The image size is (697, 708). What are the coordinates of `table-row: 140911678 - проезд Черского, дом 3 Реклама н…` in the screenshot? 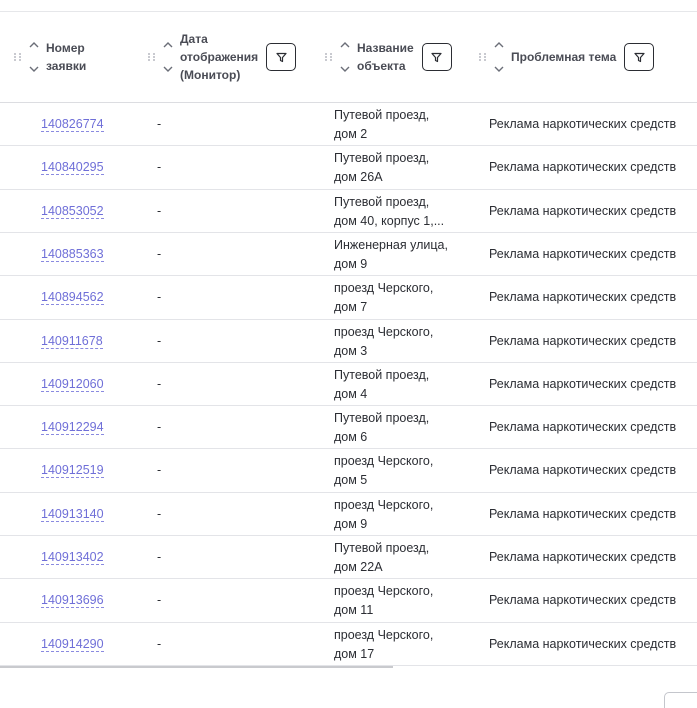 It's located at (348, 341).